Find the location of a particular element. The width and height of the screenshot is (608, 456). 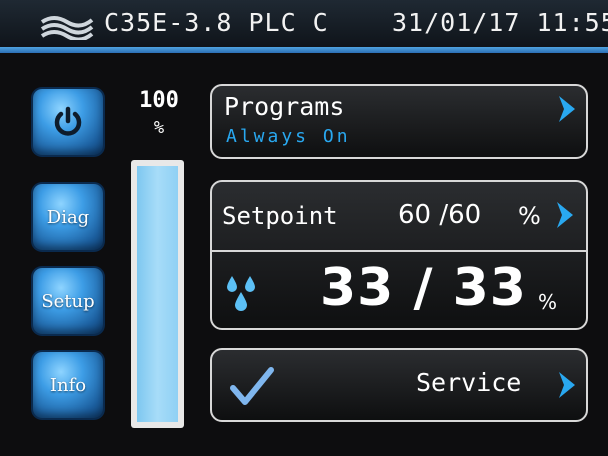

setpoint-value: 60 /60 is located at coordinates (440, 215).